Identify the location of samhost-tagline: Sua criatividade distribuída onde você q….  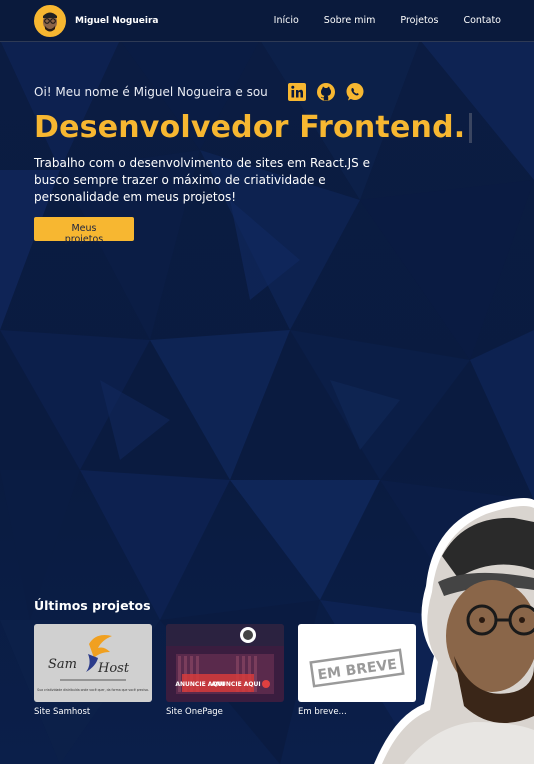
(93, 690).